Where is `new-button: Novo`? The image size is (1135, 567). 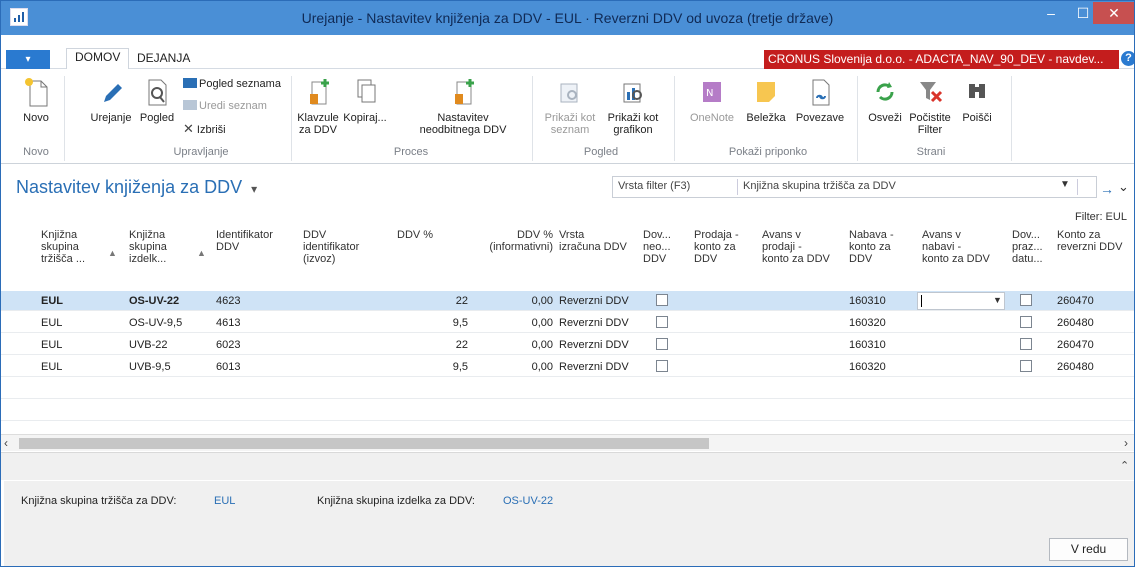
new-button: Novo is located at coordinates (36, 100).